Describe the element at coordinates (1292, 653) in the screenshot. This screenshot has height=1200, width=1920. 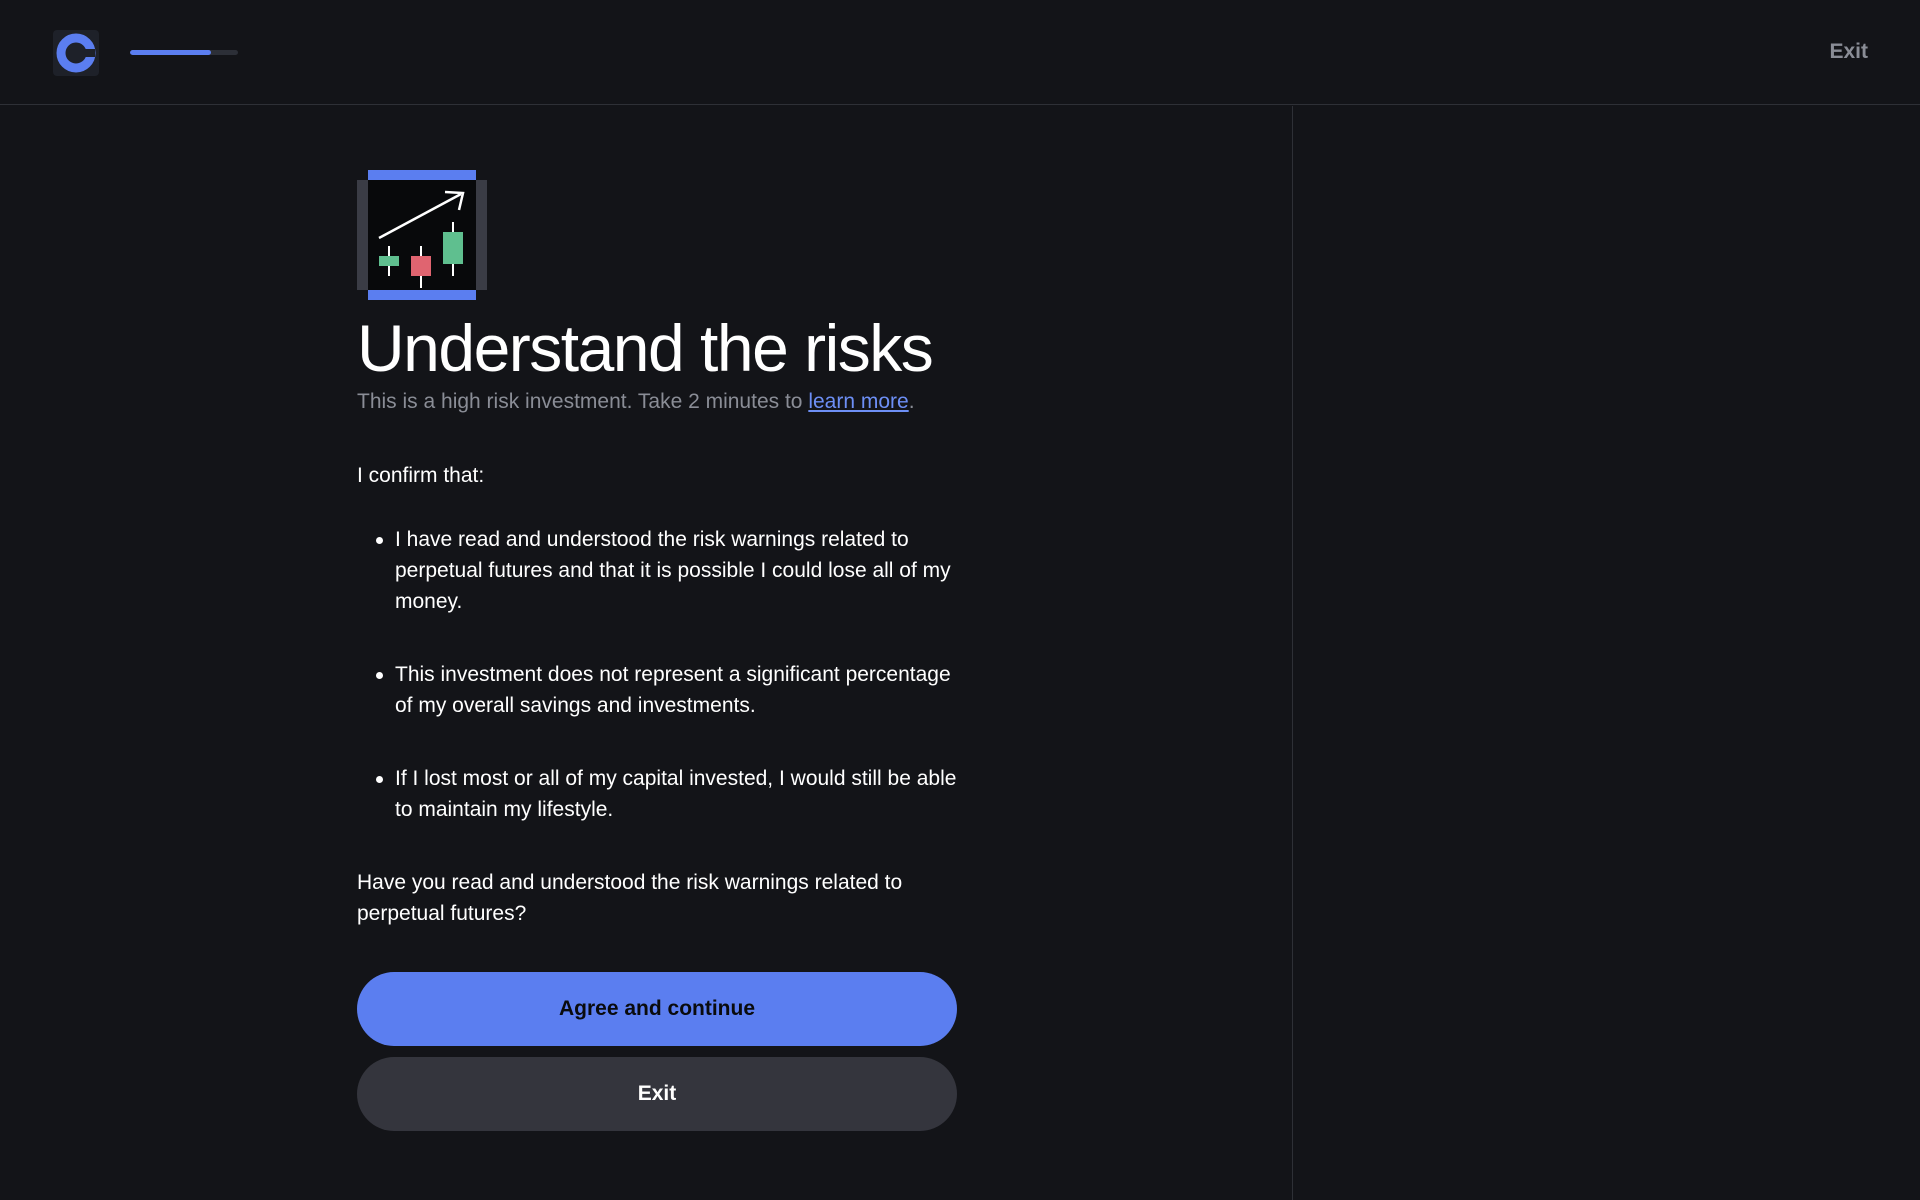
I see `vertical-divider` at that location.